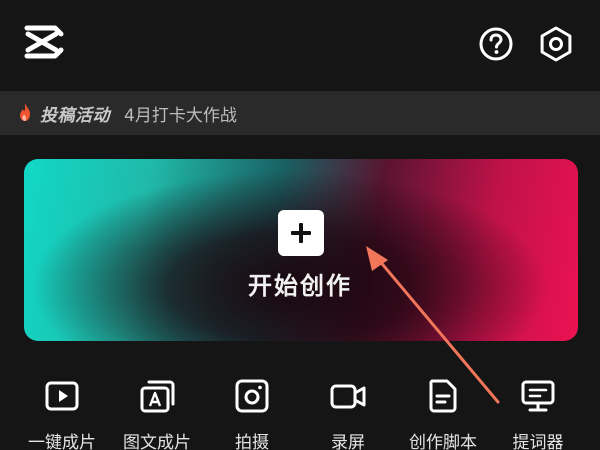 The width and height of the screenshot is (600, 450). I want to click on tool-label: 图文成片, so click(157, 441).